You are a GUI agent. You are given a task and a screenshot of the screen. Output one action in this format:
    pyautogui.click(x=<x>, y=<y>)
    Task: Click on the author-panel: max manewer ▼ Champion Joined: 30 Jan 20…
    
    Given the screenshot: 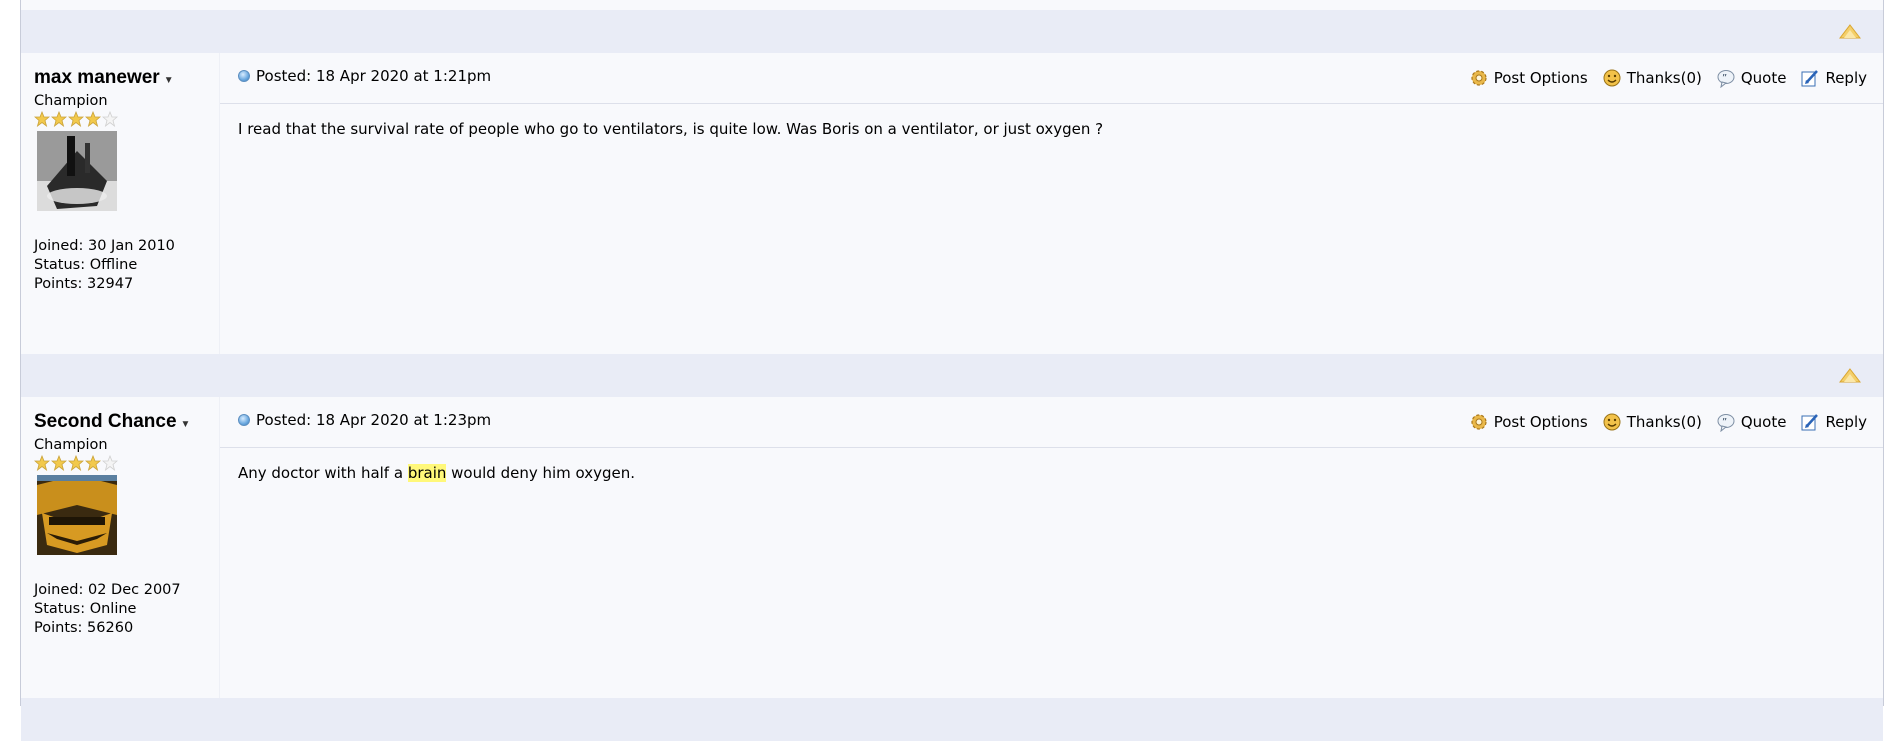 What is the action you would take?
    pyautogui.click(x=120, y=203)
    